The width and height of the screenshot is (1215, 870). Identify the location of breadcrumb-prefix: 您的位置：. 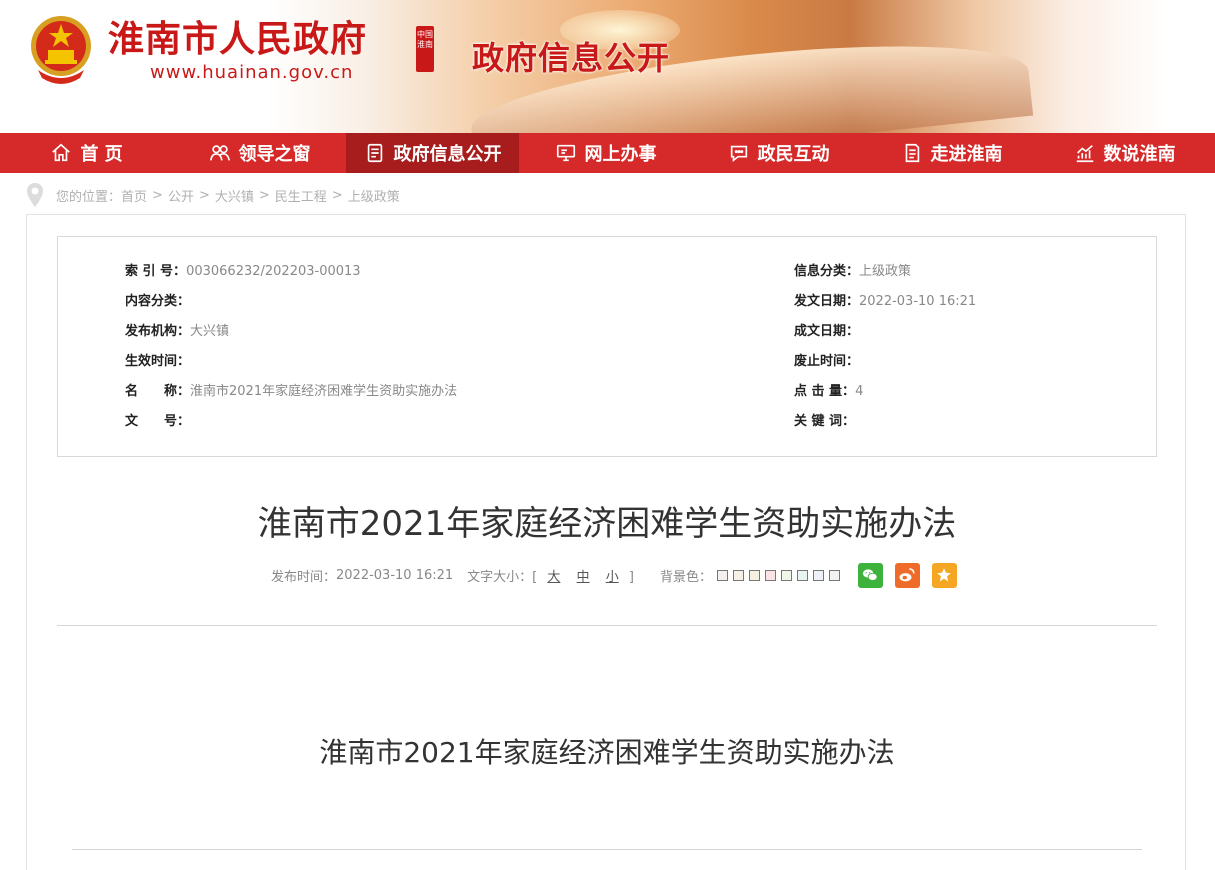
(89, 197).